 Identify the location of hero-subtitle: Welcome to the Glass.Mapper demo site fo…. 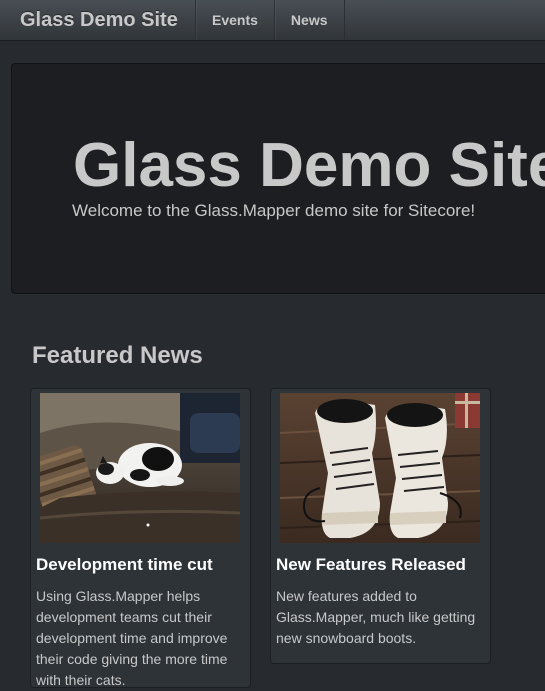
(274, 210).